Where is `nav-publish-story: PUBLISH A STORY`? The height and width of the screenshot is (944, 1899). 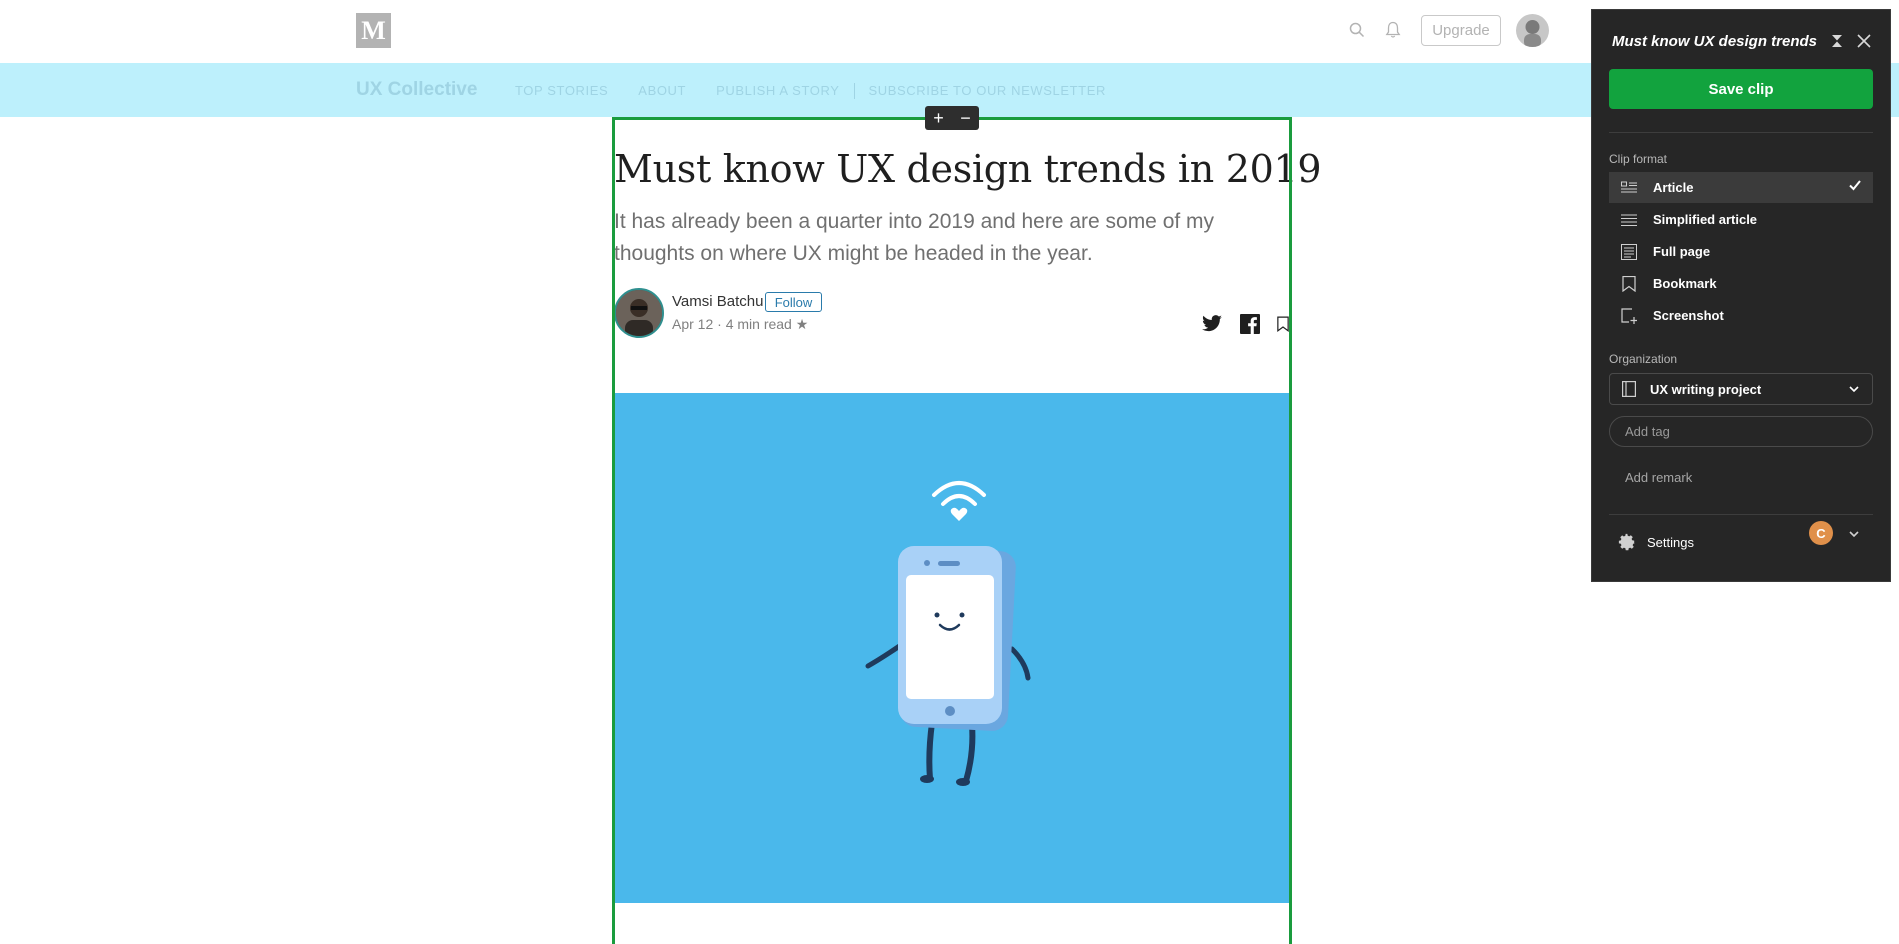
nav-publish-story: PUBLISH A STORY is located at coordinates (777, 91).